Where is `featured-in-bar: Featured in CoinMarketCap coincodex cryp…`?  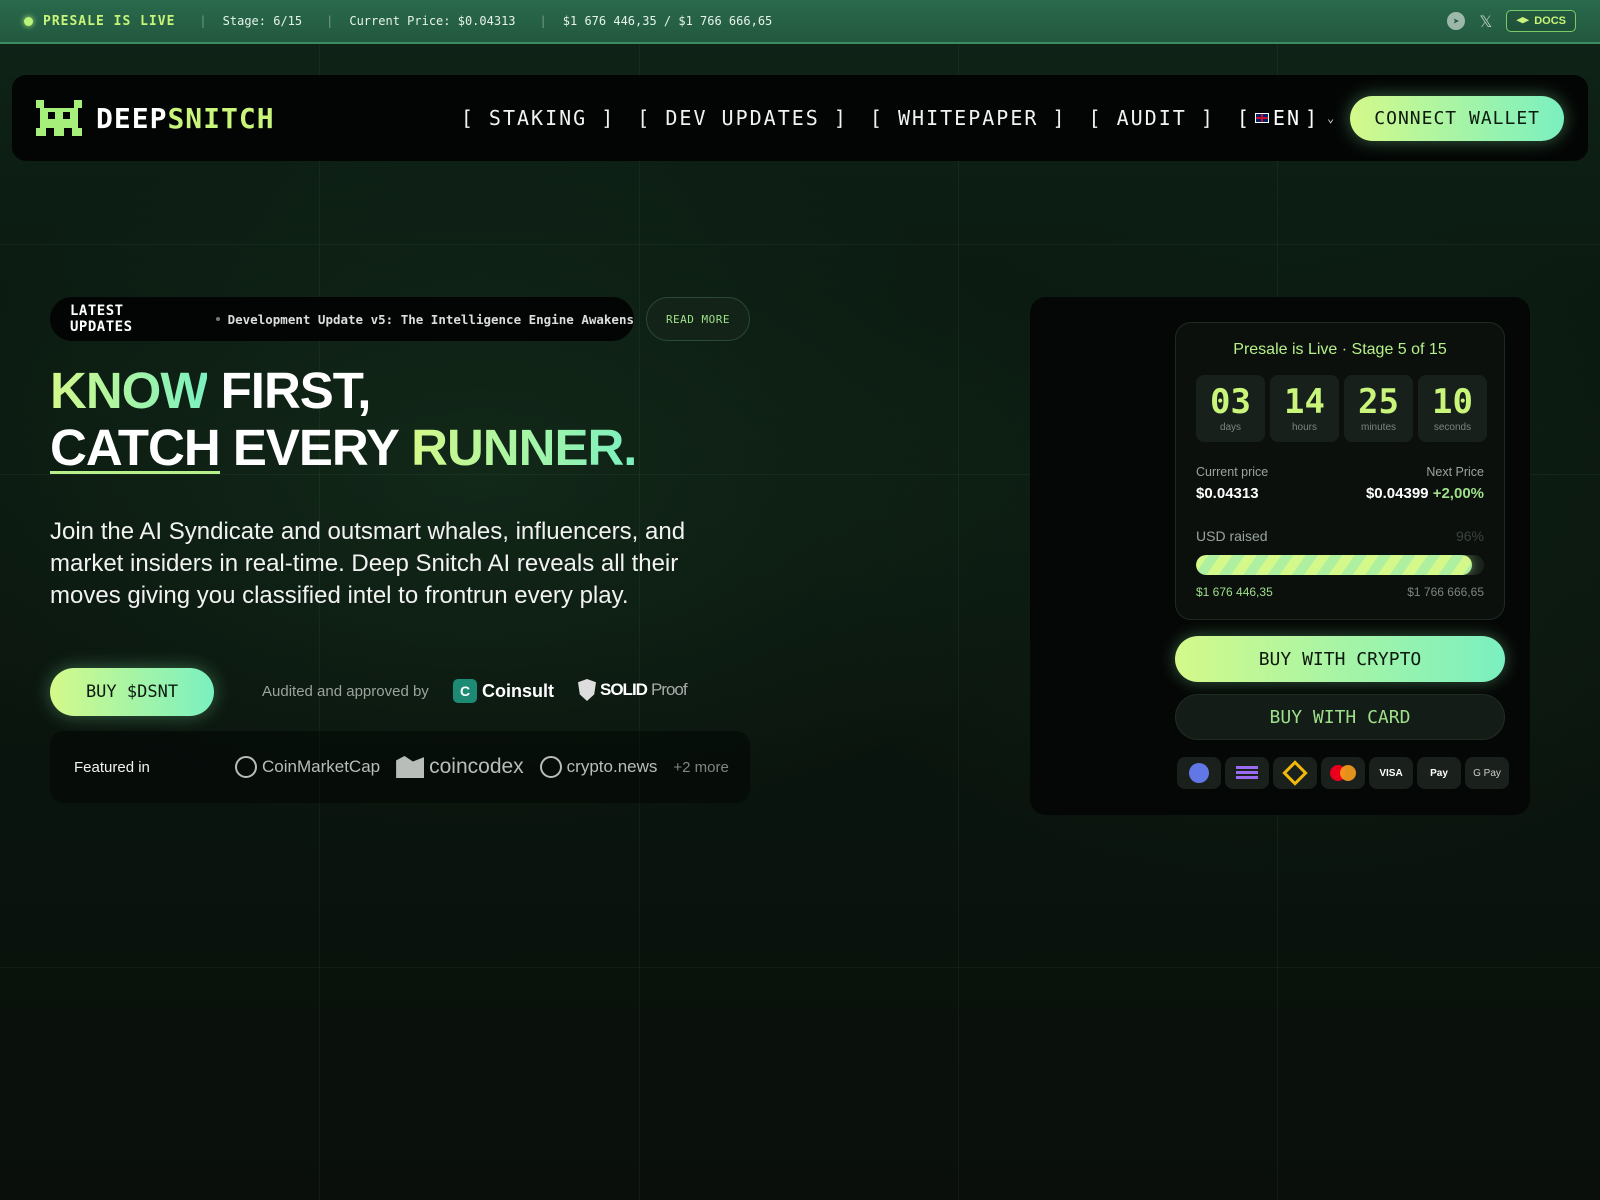 featured-in-bar: Featured in CoinMarketCap coincodex cryp… is located at coordinates (400, 767).